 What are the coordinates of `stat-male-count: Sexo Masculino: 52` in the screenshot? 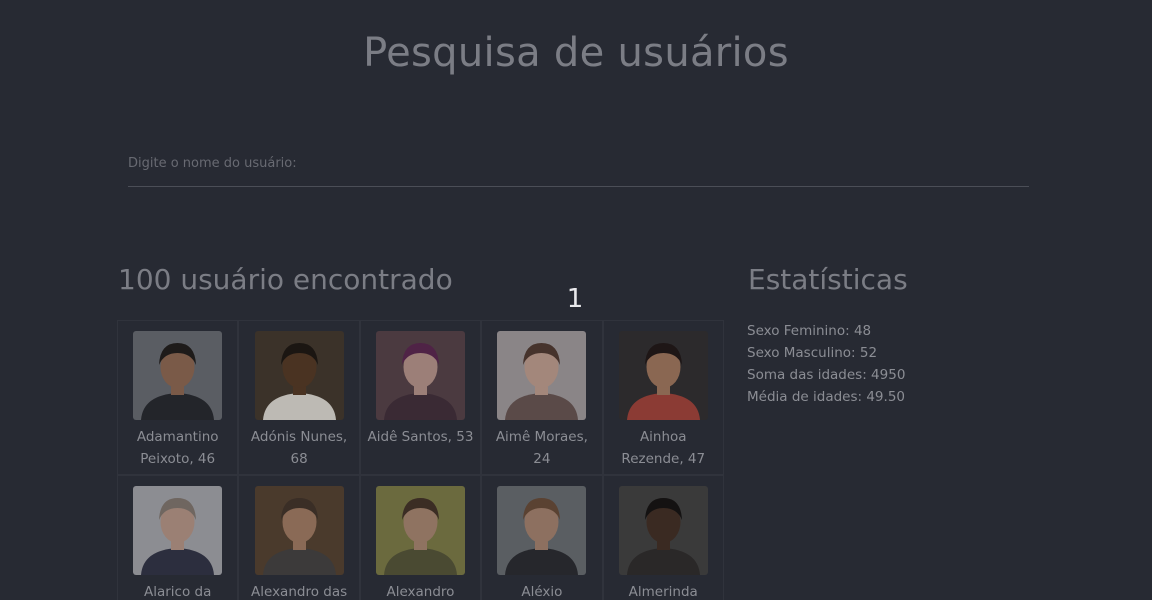 It's located at (812, 353).